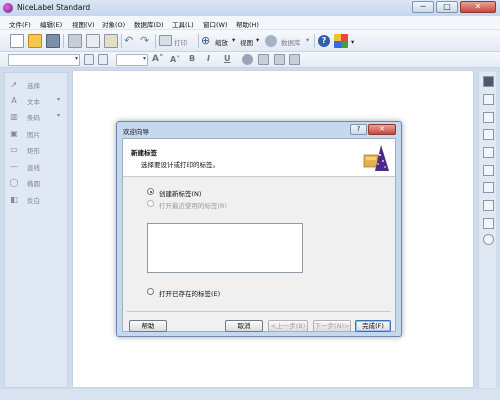  What do you see at coordinates (175, 59) in the screenshot?
I see `decrease-font-icon: A˅` at bounding box center [175, 59].